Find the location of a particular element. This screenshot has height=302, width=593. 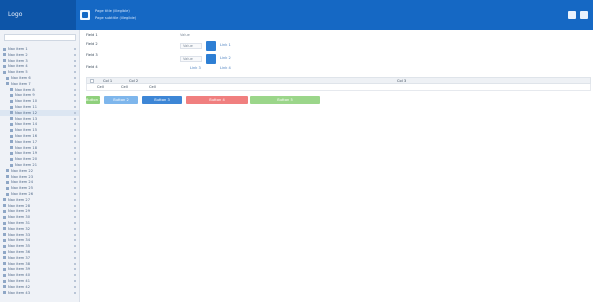

user-icon is located at coordinates (584, 15).